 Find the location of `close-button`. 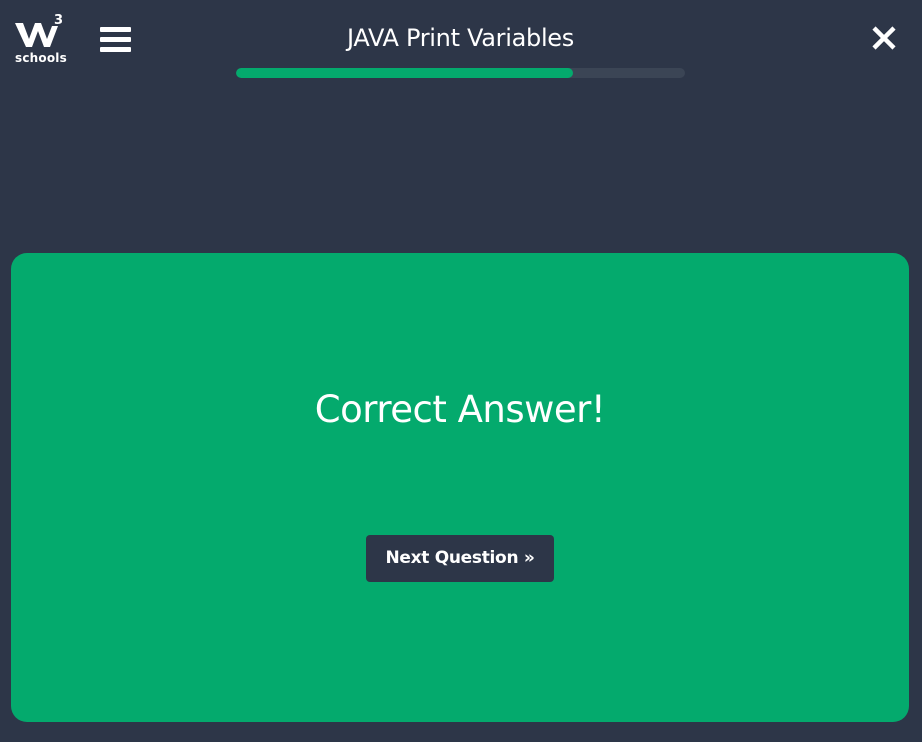

close-button is located at coordinates (884, 38).